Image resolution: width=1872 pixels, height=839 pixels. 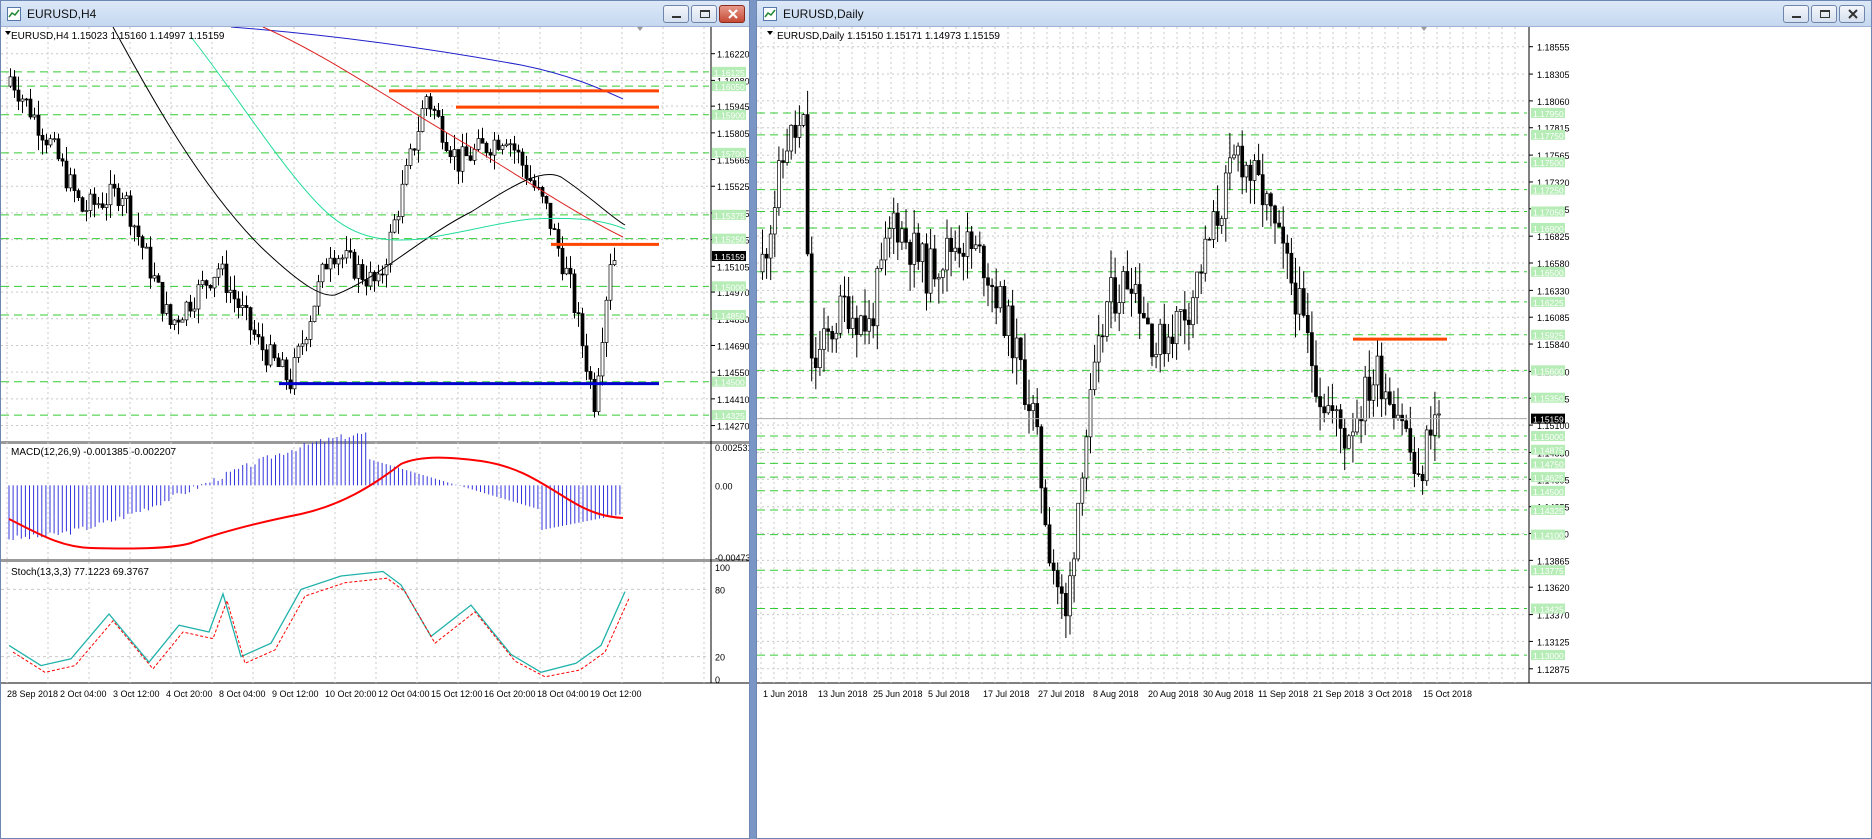 I want to click on level-tag-label: 1.15375, so click(x=729, y=216).